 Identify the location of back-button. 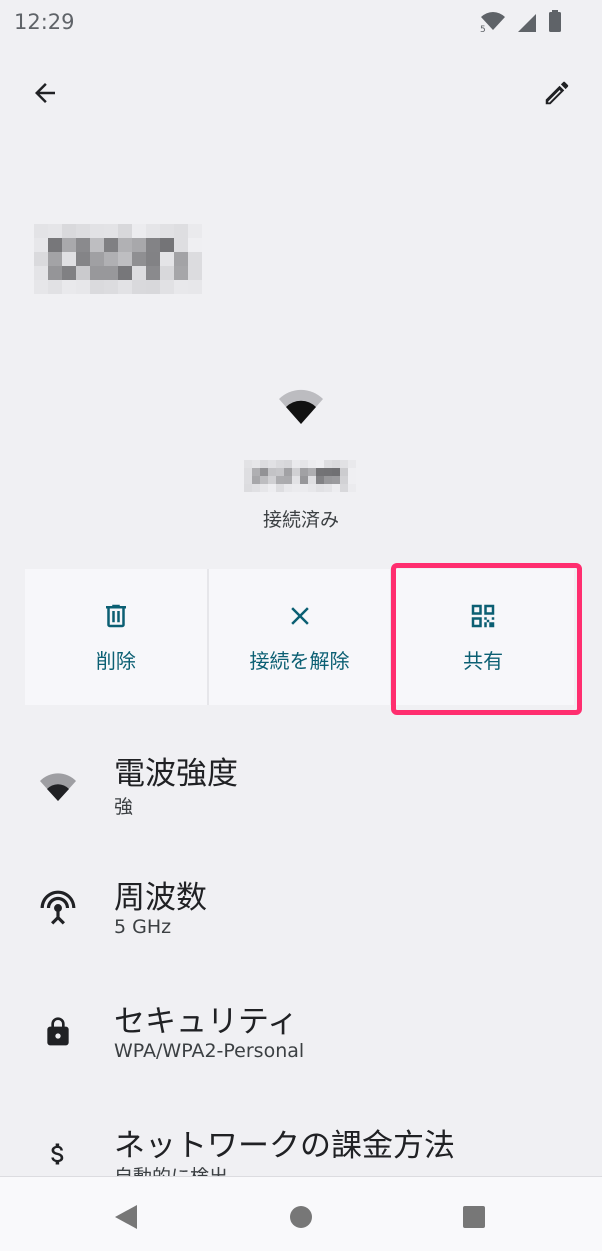
(45, 93).